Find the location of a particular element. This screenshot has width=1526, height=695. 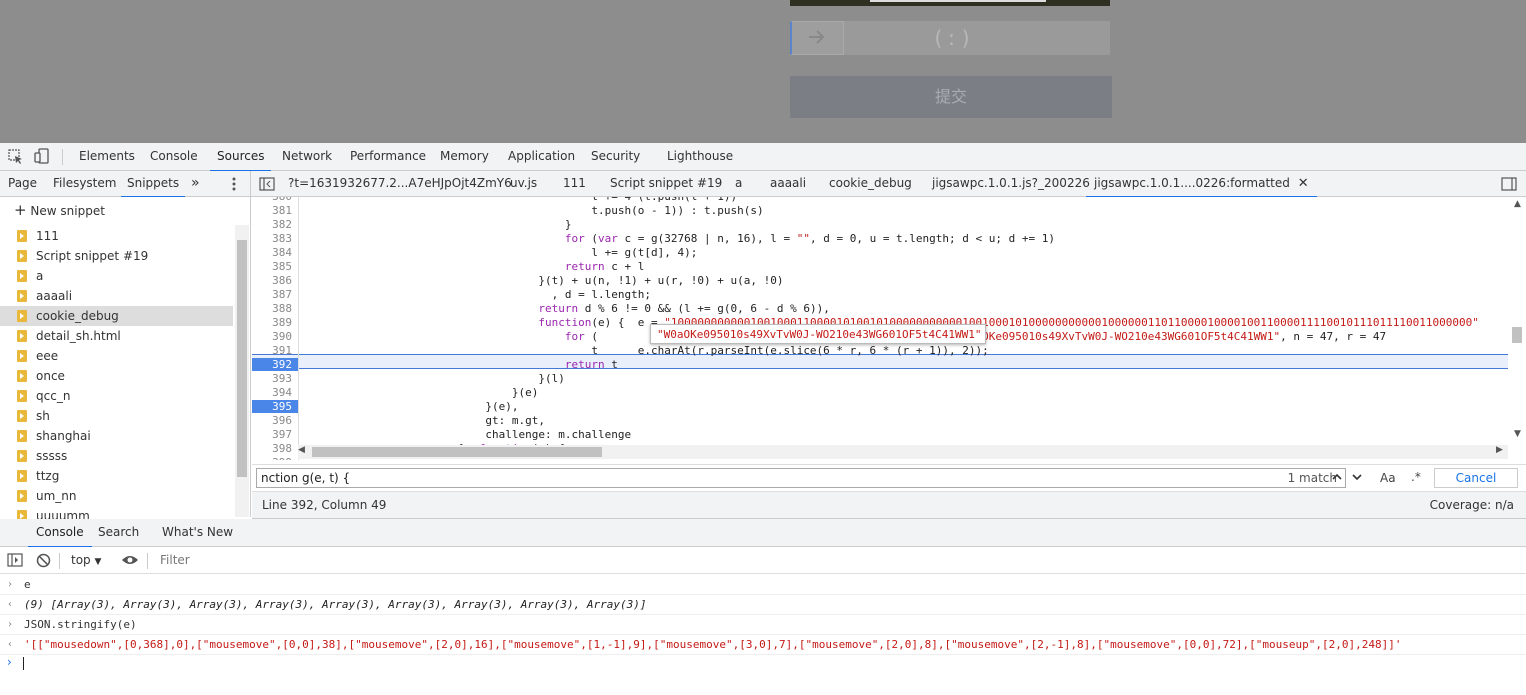

snippet-item: once is located at coordinates (116, 376).